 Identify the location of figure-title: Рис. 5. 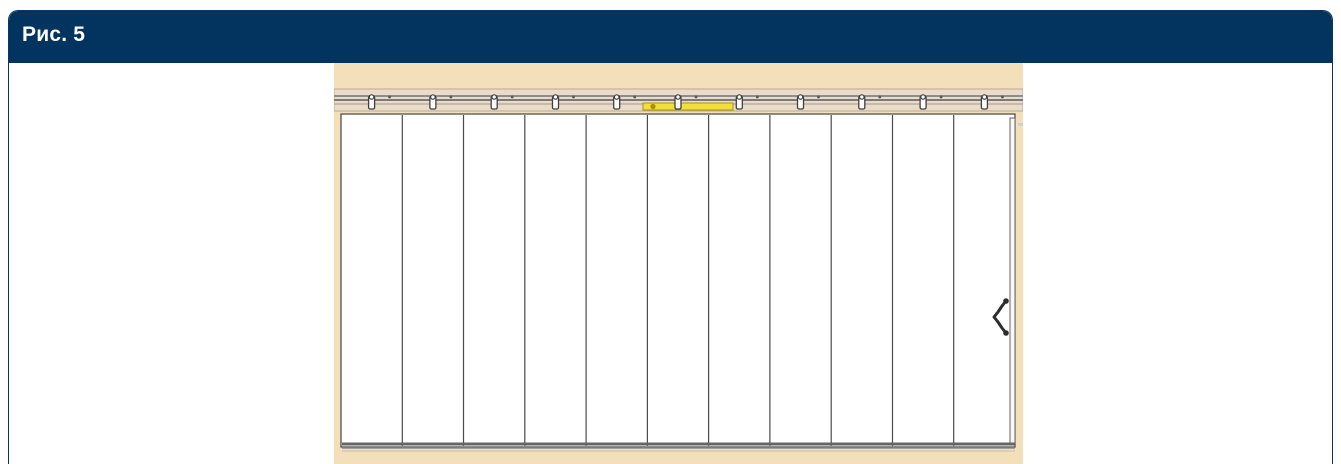
(54, 34).